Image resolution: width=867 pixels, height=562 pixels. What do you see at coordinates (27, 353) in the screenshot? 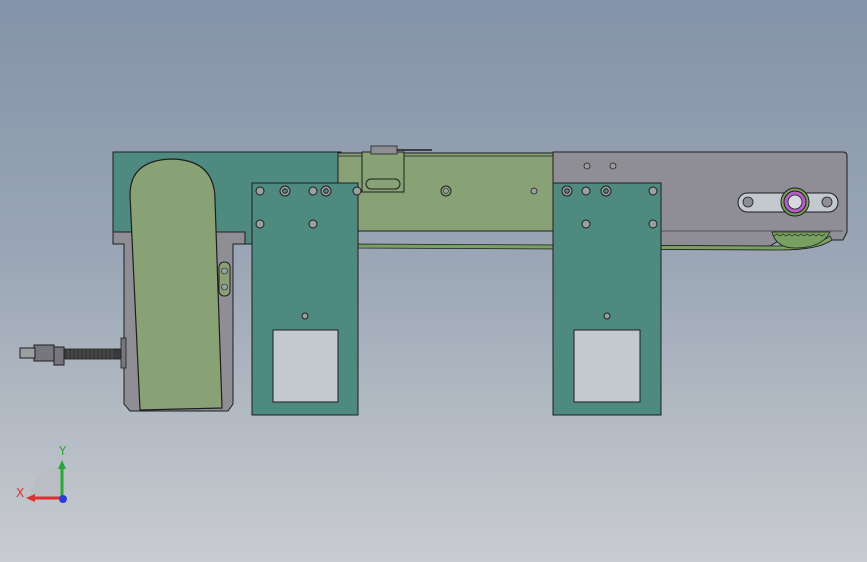
I see `connector-plug` at bounding box center [27, 353].